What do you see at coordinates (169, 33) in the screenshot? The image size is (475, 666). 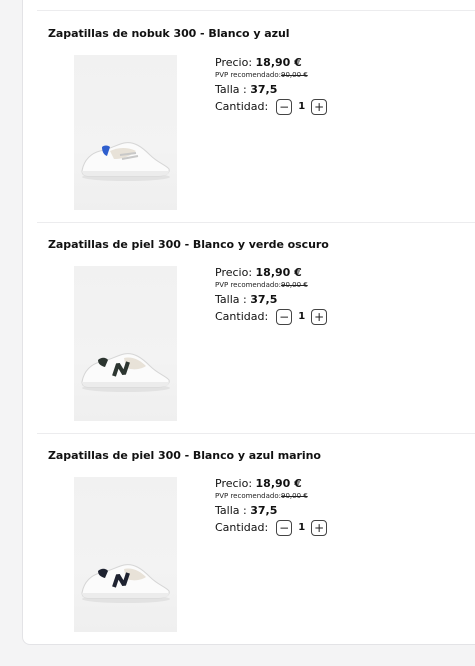 I see `product-title: Zapatillas de nobuk 300 - Blanco y azul` at bounding box center [169, 33].